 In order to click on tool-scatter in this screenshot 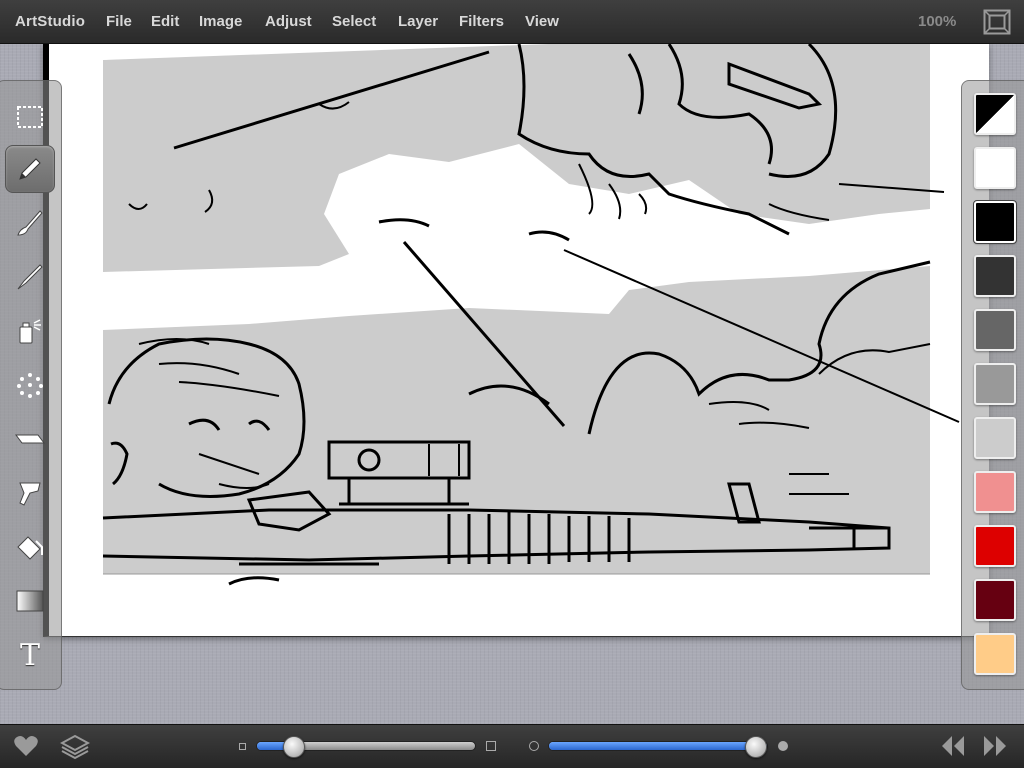, I will do `click(30, 385)`.